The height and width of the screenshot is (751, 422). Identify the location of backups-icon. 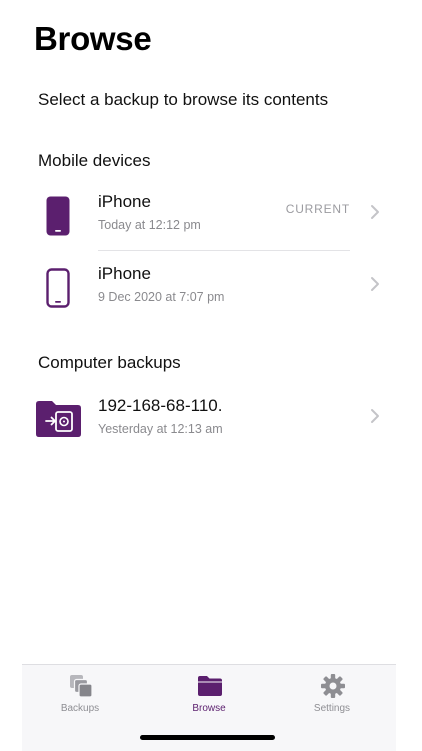
(81, 686).